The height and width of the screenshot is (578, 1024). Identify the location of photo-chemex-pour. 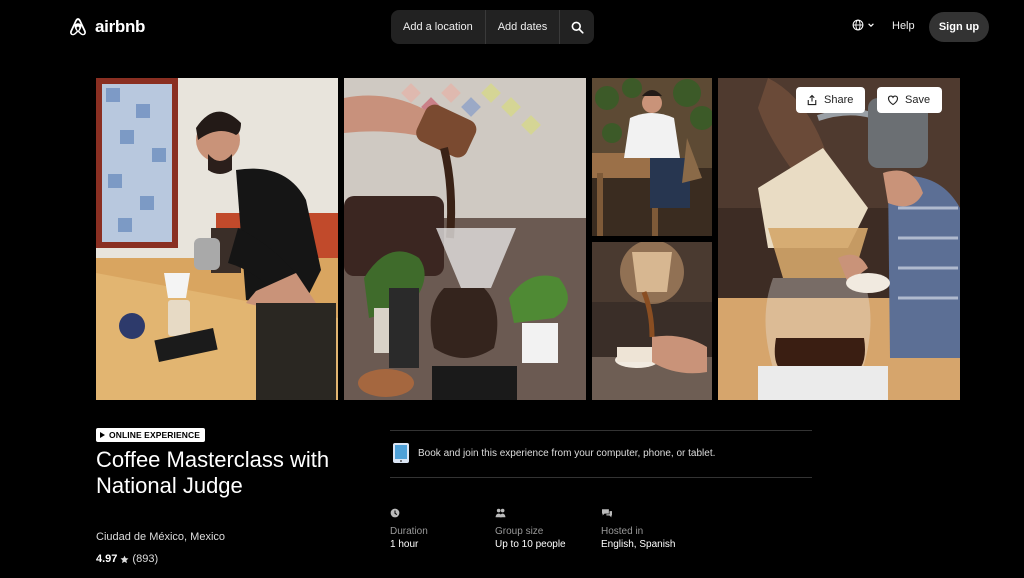
(839, 239).